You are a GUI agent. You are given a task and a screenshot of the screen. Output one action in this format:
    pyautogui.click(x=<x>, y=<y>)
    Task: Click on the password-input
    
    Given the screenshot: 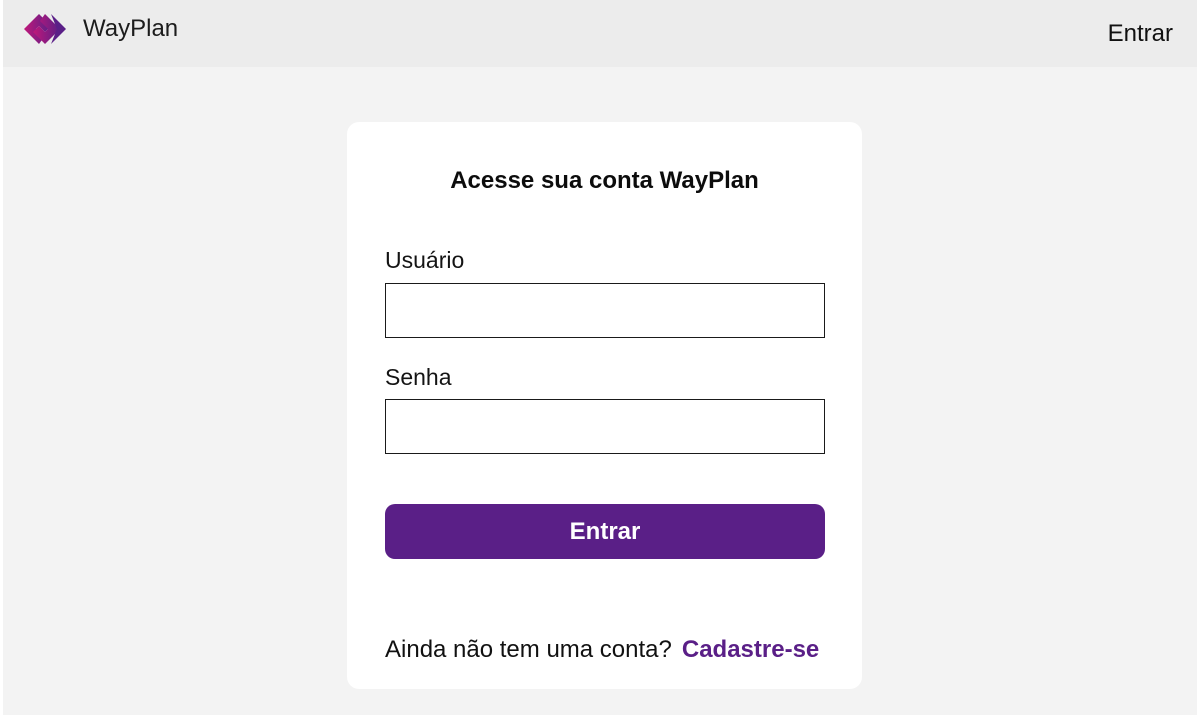 What is the action you would take?
    pyautogui.click(x=605, y=426)
    